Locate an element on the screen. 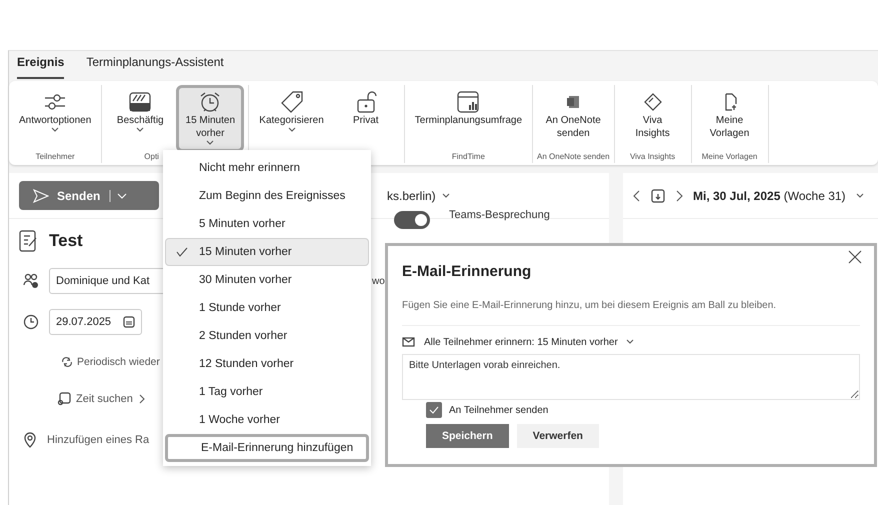 The width and height of the screenshot is (878, 505). dialog-title: E-Mail-Erinnerung is located at coordinates (467, 272).